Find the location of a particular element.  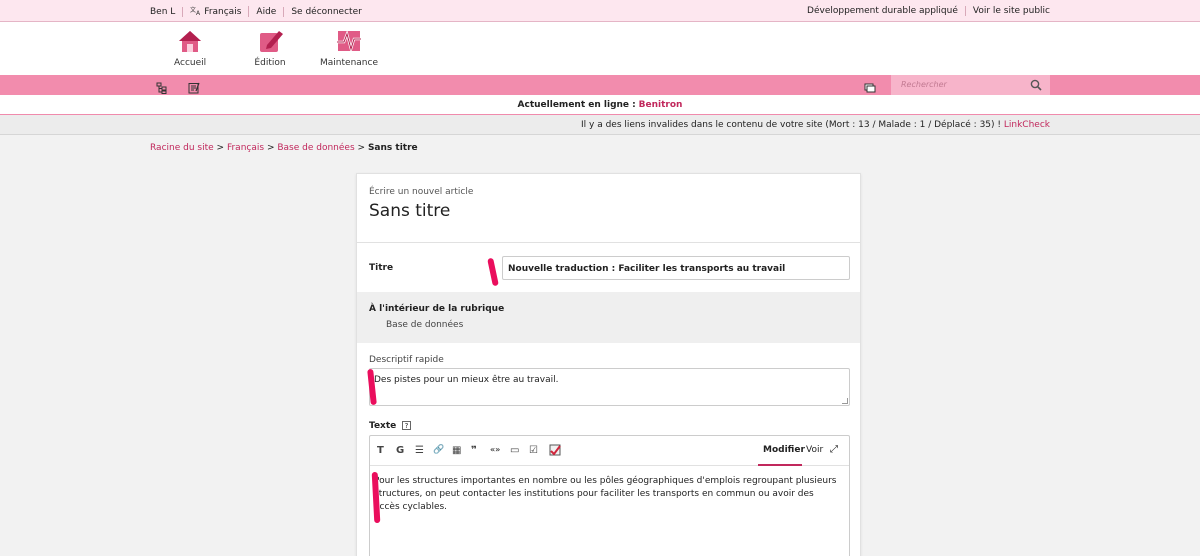

svg-text: A is located at coordinates (198, 12).